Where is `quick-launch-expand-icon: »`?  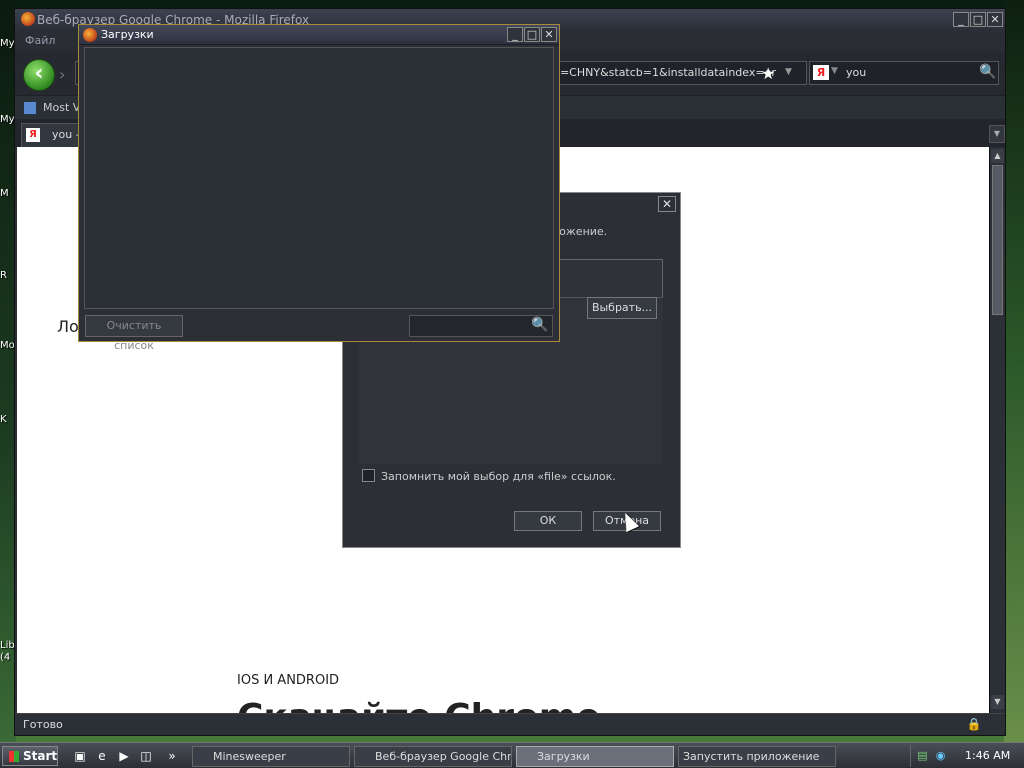
quick-launch-expand-icon: » is located at coordinates (172, 756).